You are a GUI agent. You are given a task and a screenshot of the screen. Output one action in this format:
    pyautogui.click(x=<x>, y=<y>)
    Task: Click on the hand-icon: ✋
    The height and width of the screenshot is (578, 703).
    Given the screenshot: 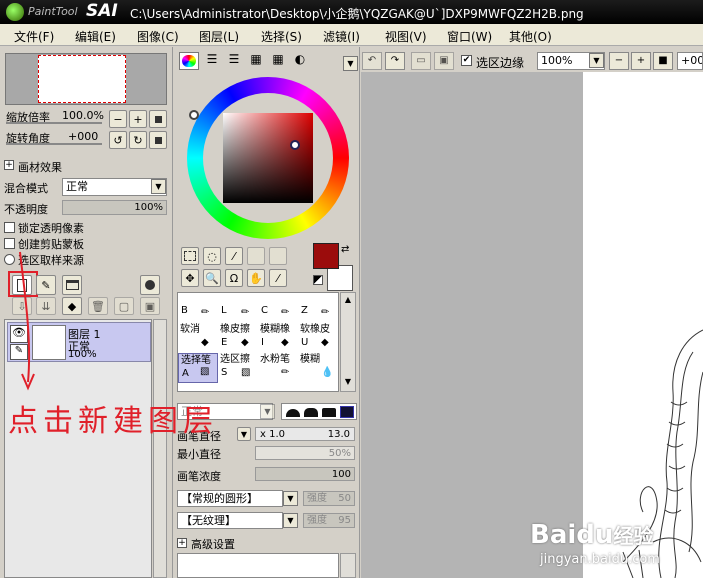 What is the action you would take?
    pyautogui.click(x=256, y=278)
    